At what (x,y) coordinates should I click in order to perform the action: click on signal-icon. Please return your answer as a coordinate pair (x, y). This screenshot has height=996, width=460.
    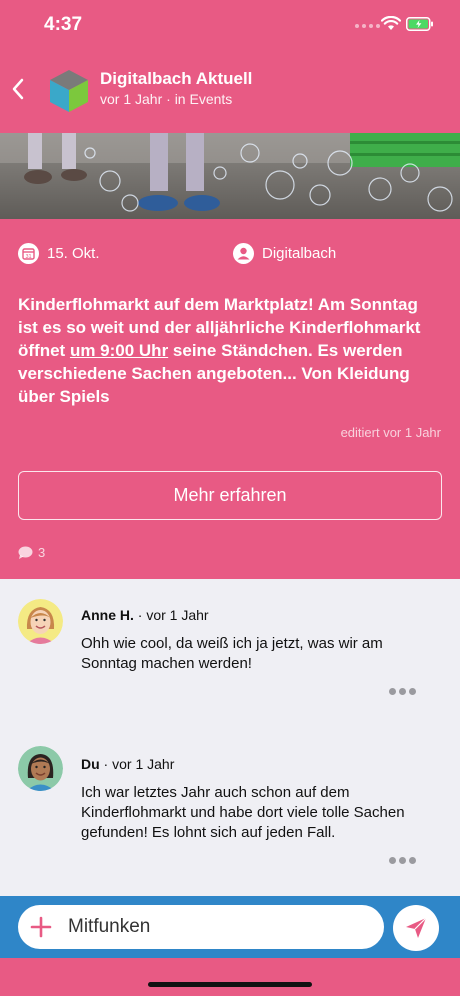
    Looking at the image, I should click on (367, 26).